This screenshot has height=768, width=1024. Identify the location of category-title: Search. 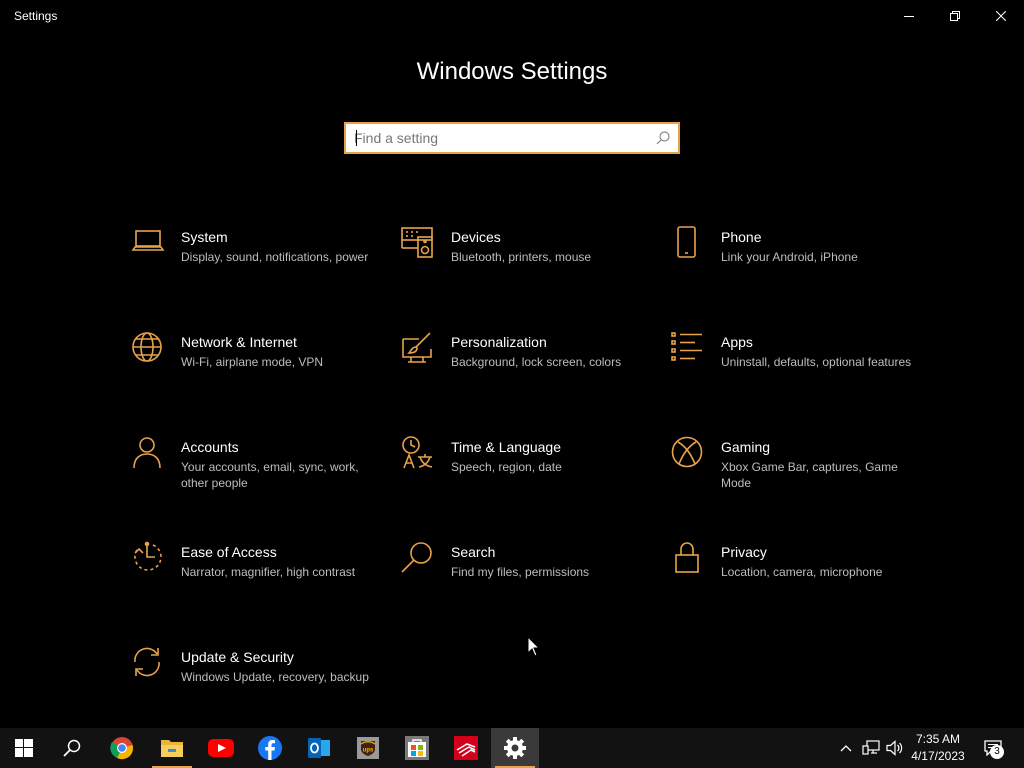
(473, 552).